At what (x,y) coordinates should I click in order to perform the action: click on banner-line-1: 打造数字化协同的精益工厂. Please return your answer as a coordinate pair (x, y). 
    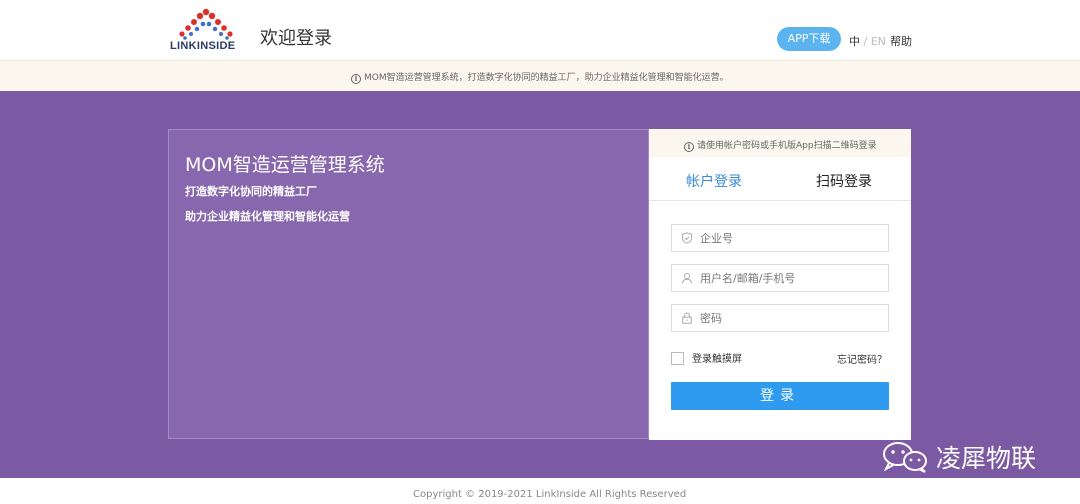
    Looking at the image, I should click on (251, 191).